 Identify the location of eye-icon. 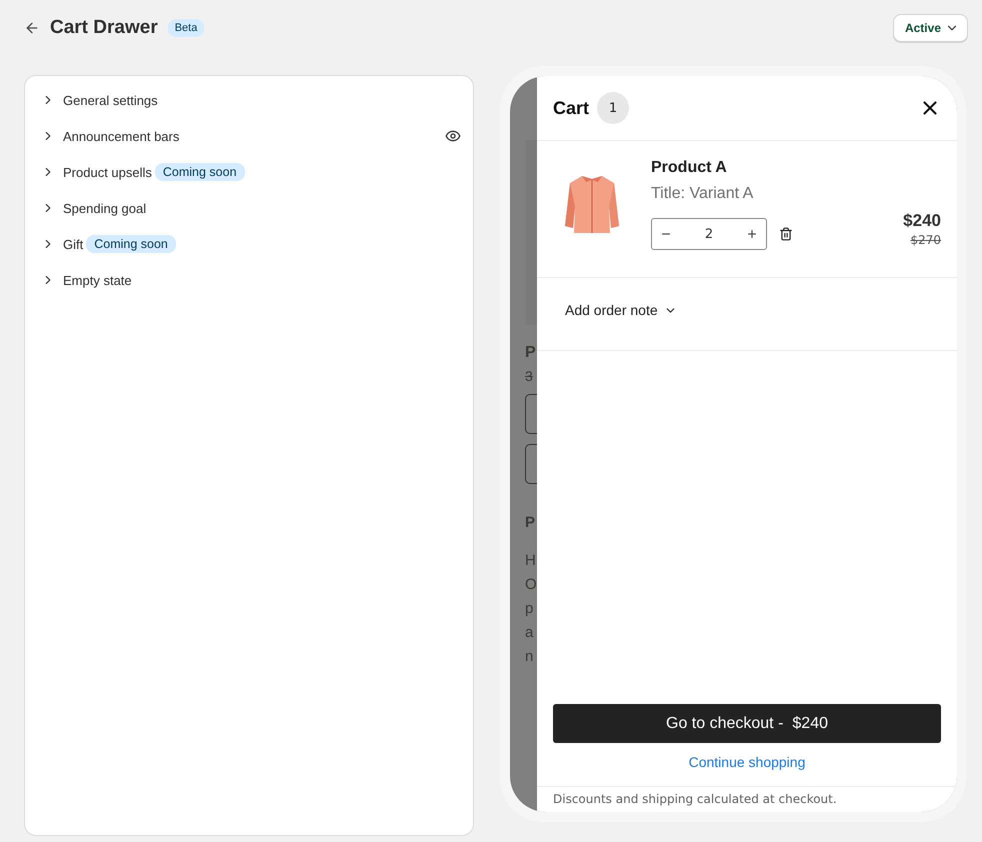
(453, 136).